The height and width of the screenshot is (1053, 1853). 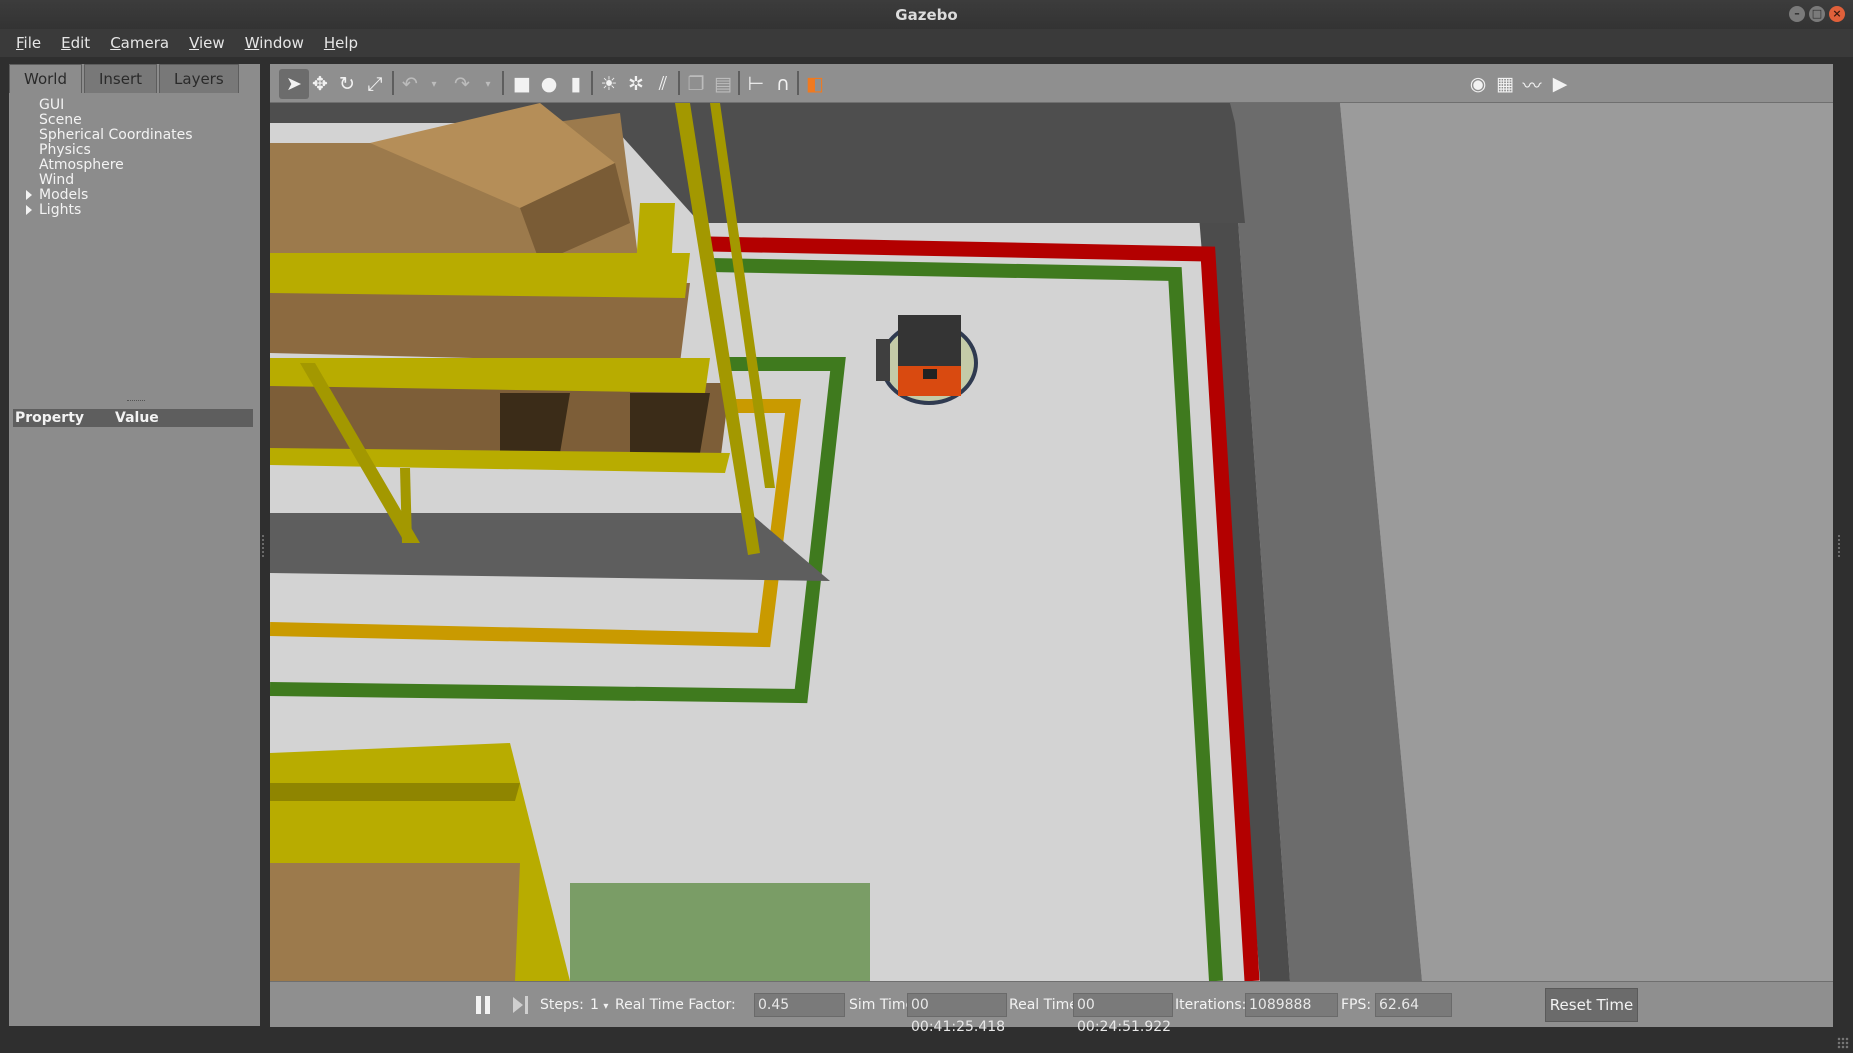 What do you see at coordinates (1123, 1014) in the screenshot?
I see `real-time-field: 00 00:24:51.922` at bounding box center [1123, 1014].